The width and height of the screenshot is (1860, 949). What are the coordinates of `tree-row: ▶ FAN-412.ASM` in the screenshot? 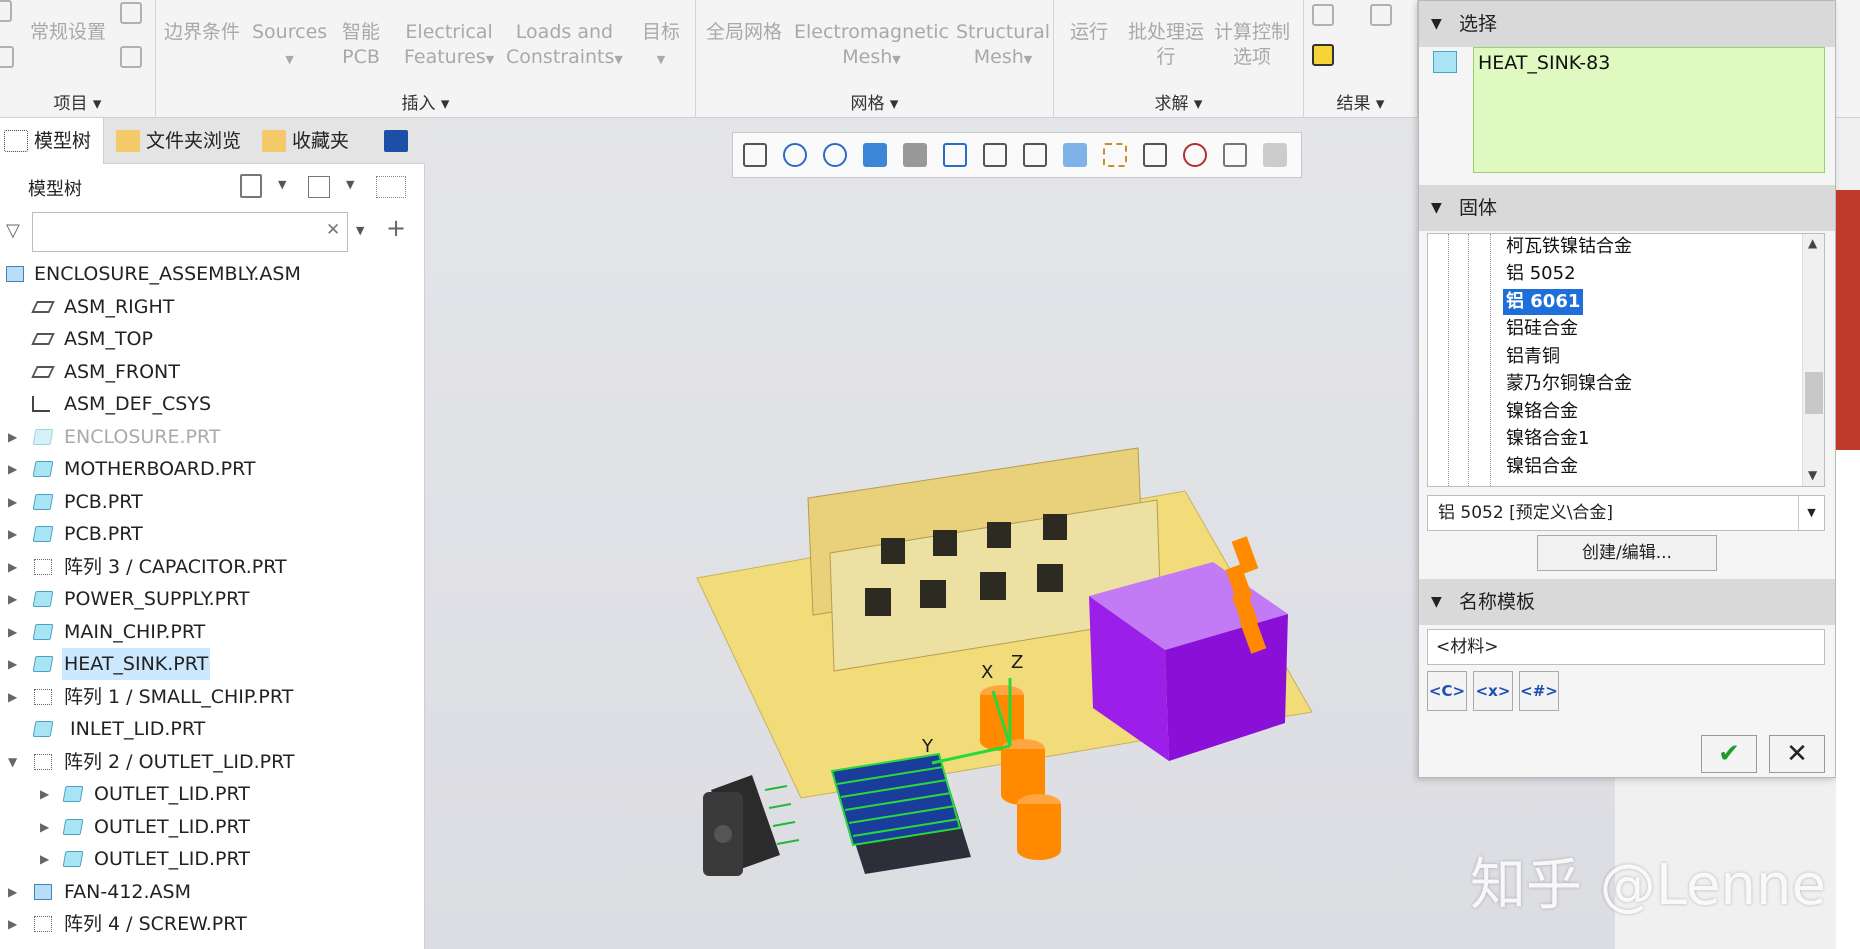 It's located at (212, 892).